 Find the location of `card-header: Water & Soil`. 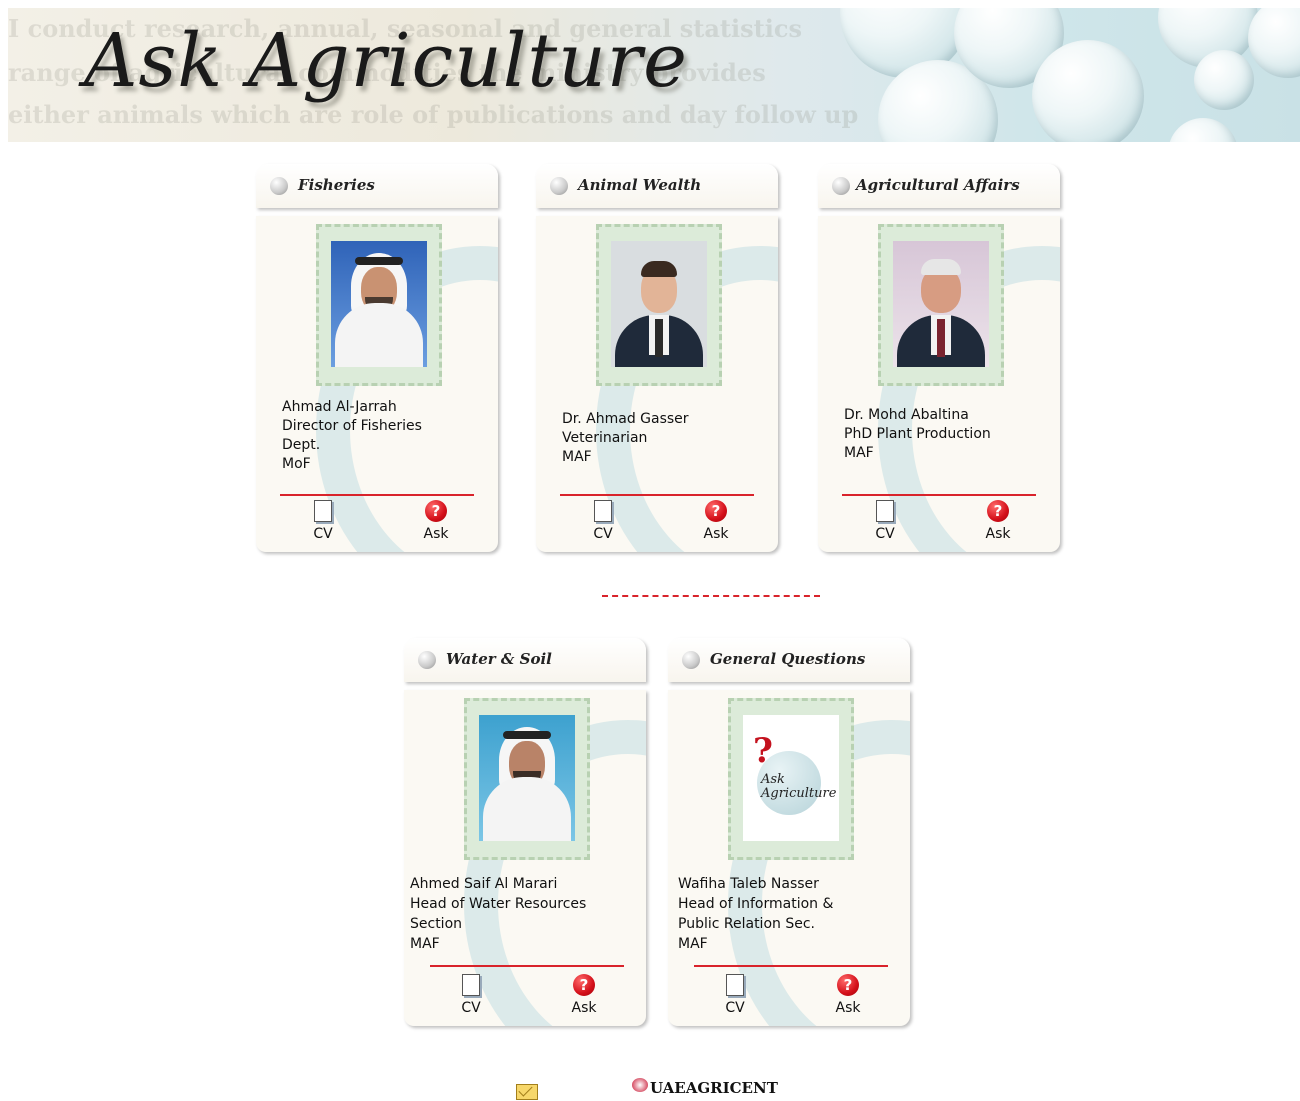

card-header: Water & Soil is located at coordinates (525, 660).